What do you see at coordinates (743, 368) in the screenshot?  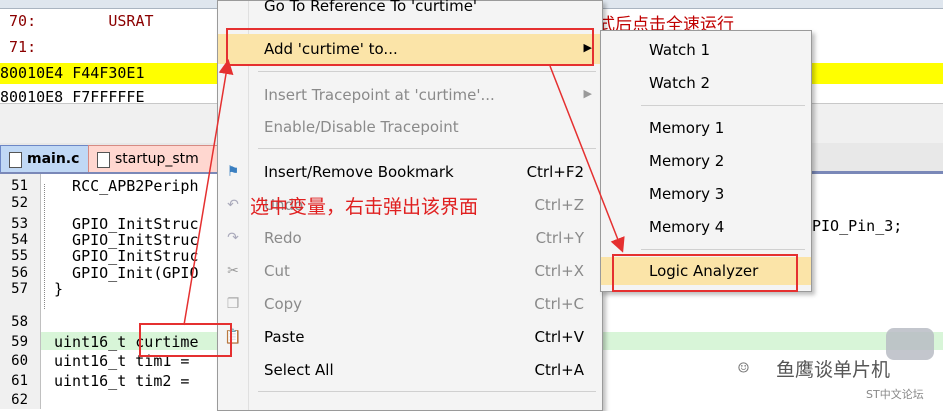 I see `wechat-logo-icon: ☺` at bounding box center [743, 368].